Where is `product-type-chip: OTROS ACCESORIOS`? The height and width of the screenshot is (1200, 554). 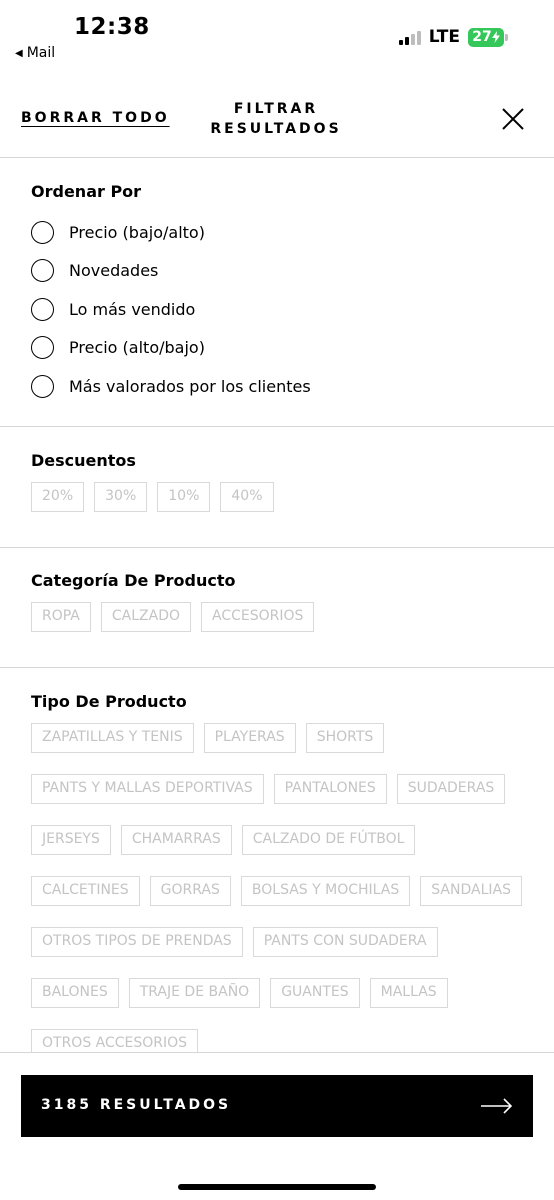
product-type-chip: OTROS ACCESORIOS is located at coordinates (115, 1040).